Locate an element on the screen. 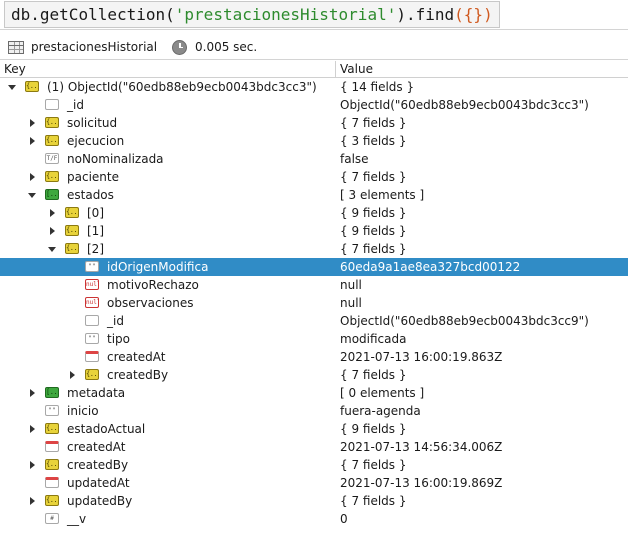 The width and height of the screenshot is (628, 534). row-value: false is located at coordinates (354, 159).